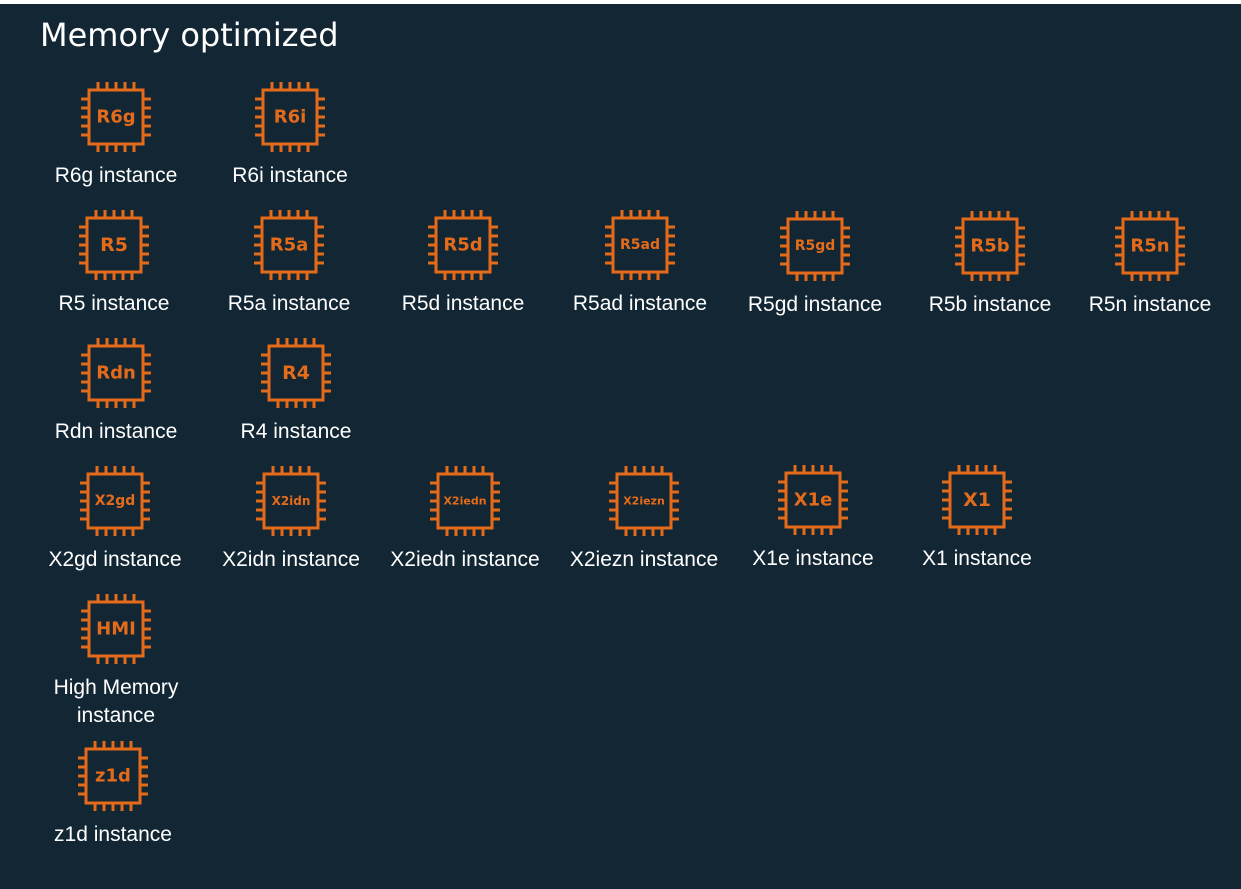  Describe the element at coordinates (1150, 304) in the screenshot. I see `instance-label: R5n instance` at that location.